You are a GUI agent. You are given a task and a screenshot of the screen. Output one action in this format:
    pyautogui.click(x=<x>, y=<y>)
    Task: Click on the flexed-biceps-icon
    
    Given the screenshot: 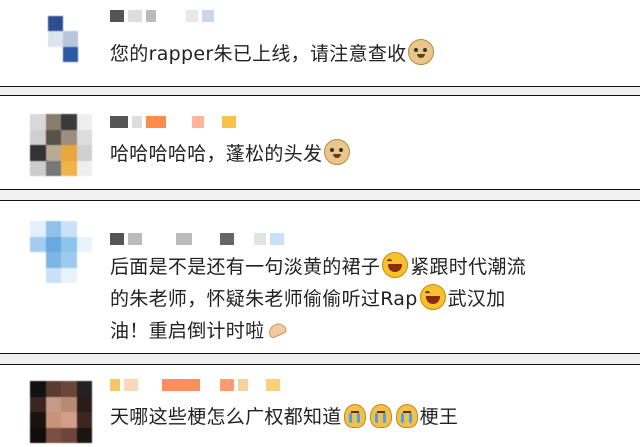 What is the action you would take?
    pyautogui.click(x=277, y=331)
    